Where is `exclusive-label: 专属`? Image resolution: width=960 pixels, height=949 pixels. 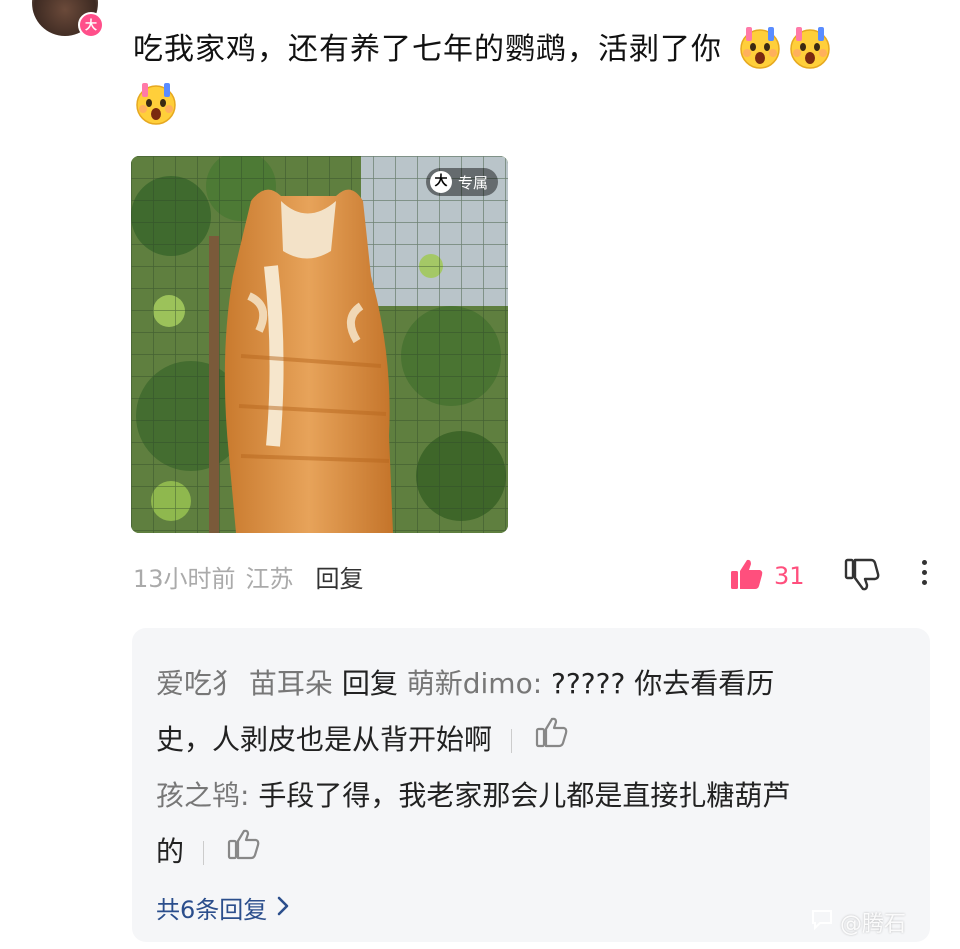 exclusive-label: 专属 is located at coordinates (472, 182).